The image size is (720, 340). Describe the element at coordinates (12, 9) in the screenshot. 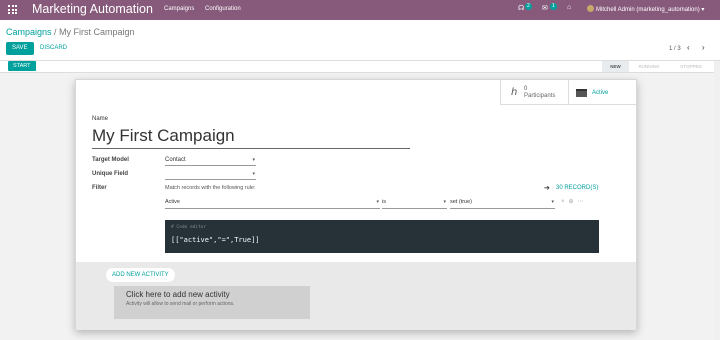

I see `apps-menu-icon` at that location.